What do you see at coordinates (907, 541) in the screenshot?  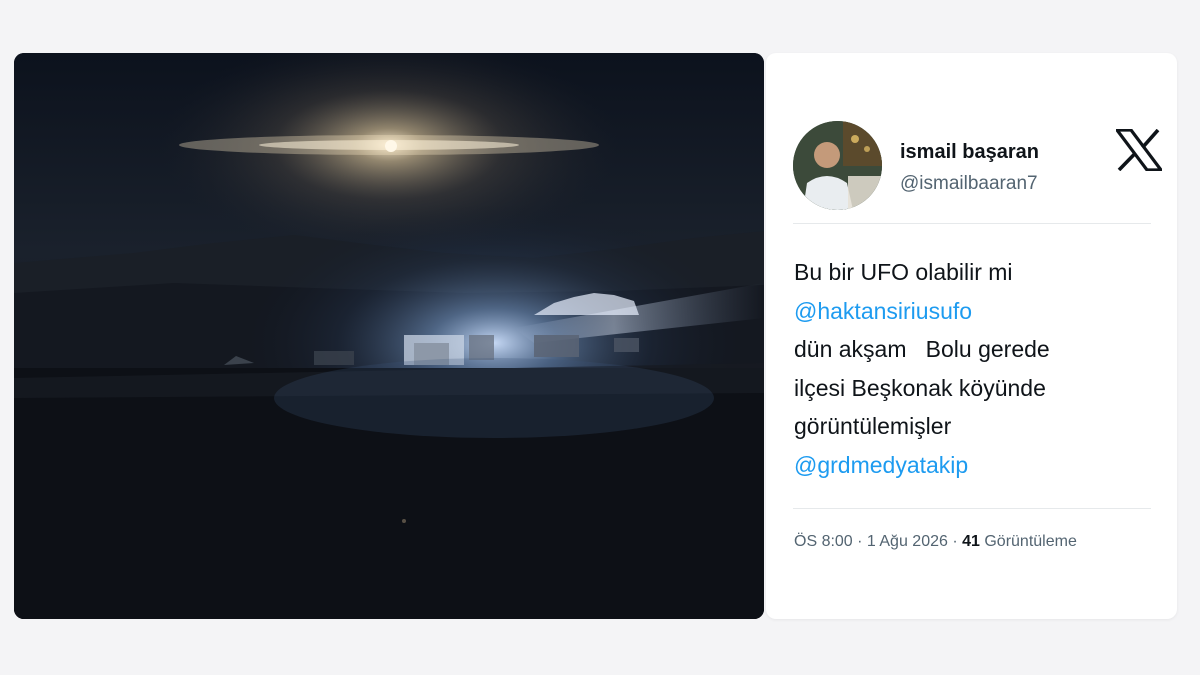 I see `tweet-date: 1 Ağu 2026` at bounding box center [907, 541].